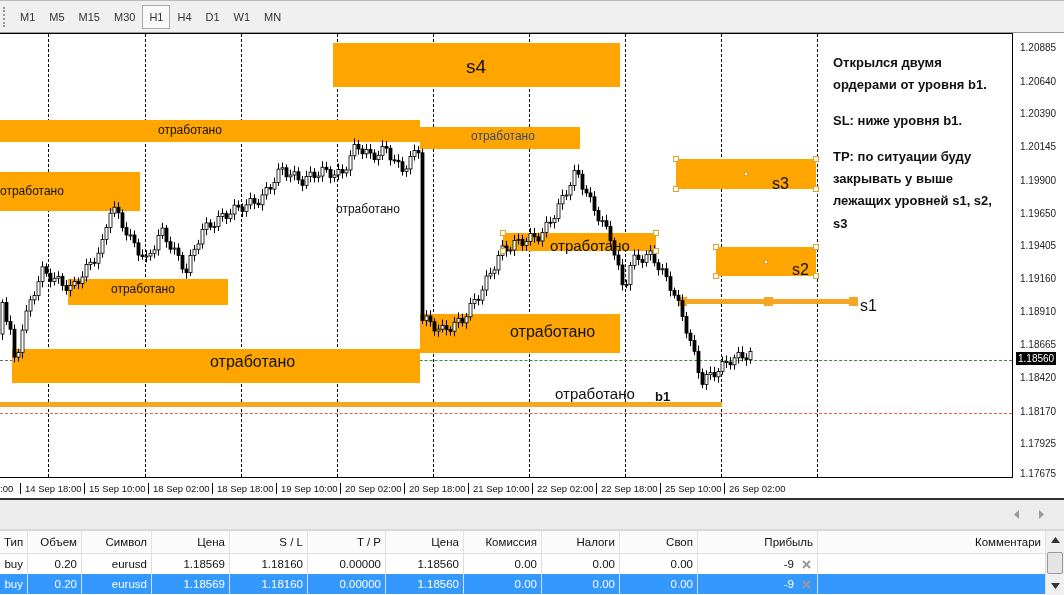 This screenshot has height=595, width=1064. What do you see at coordinates (1038, 278) in the screenshot?
I see `price-label: 1.19160` at bounding box center [1038, 278].